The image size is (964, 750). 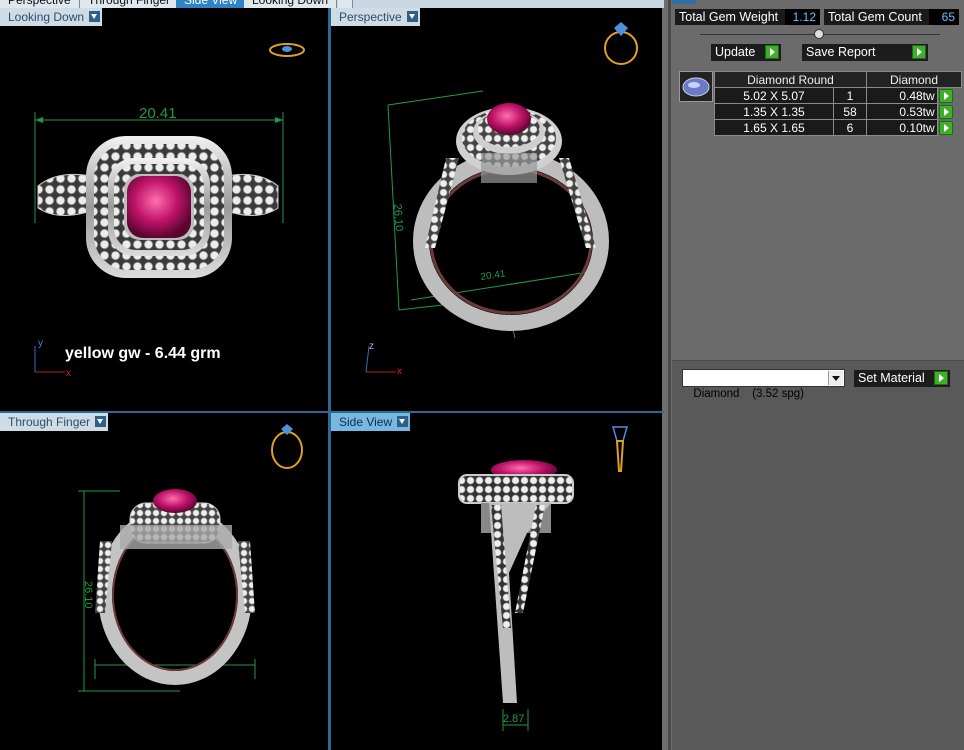 What do you see at coordinates (763, 384) in the screenshot?
I see `material-select: Diamond (3.52 spg)` at bounding box center [763, 384].